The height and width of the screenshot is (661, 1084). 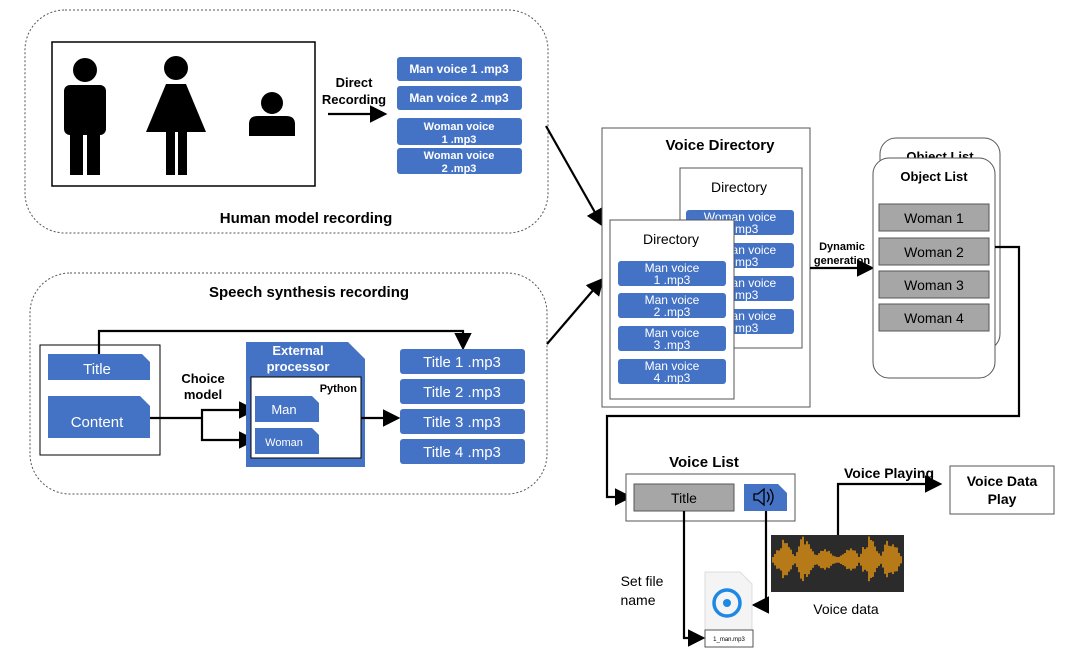 What do you see at coordinates (339, 389) in the screenshot?
I see `python-label: Python` at bounding box center [339, 389].